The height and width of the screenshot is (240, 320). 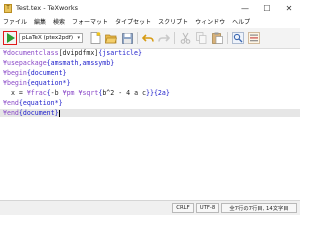 What do you see at coordinates (40, 21) in the screenshot?
I see `menu-edit: 編集` at bounding box center [40, 21].